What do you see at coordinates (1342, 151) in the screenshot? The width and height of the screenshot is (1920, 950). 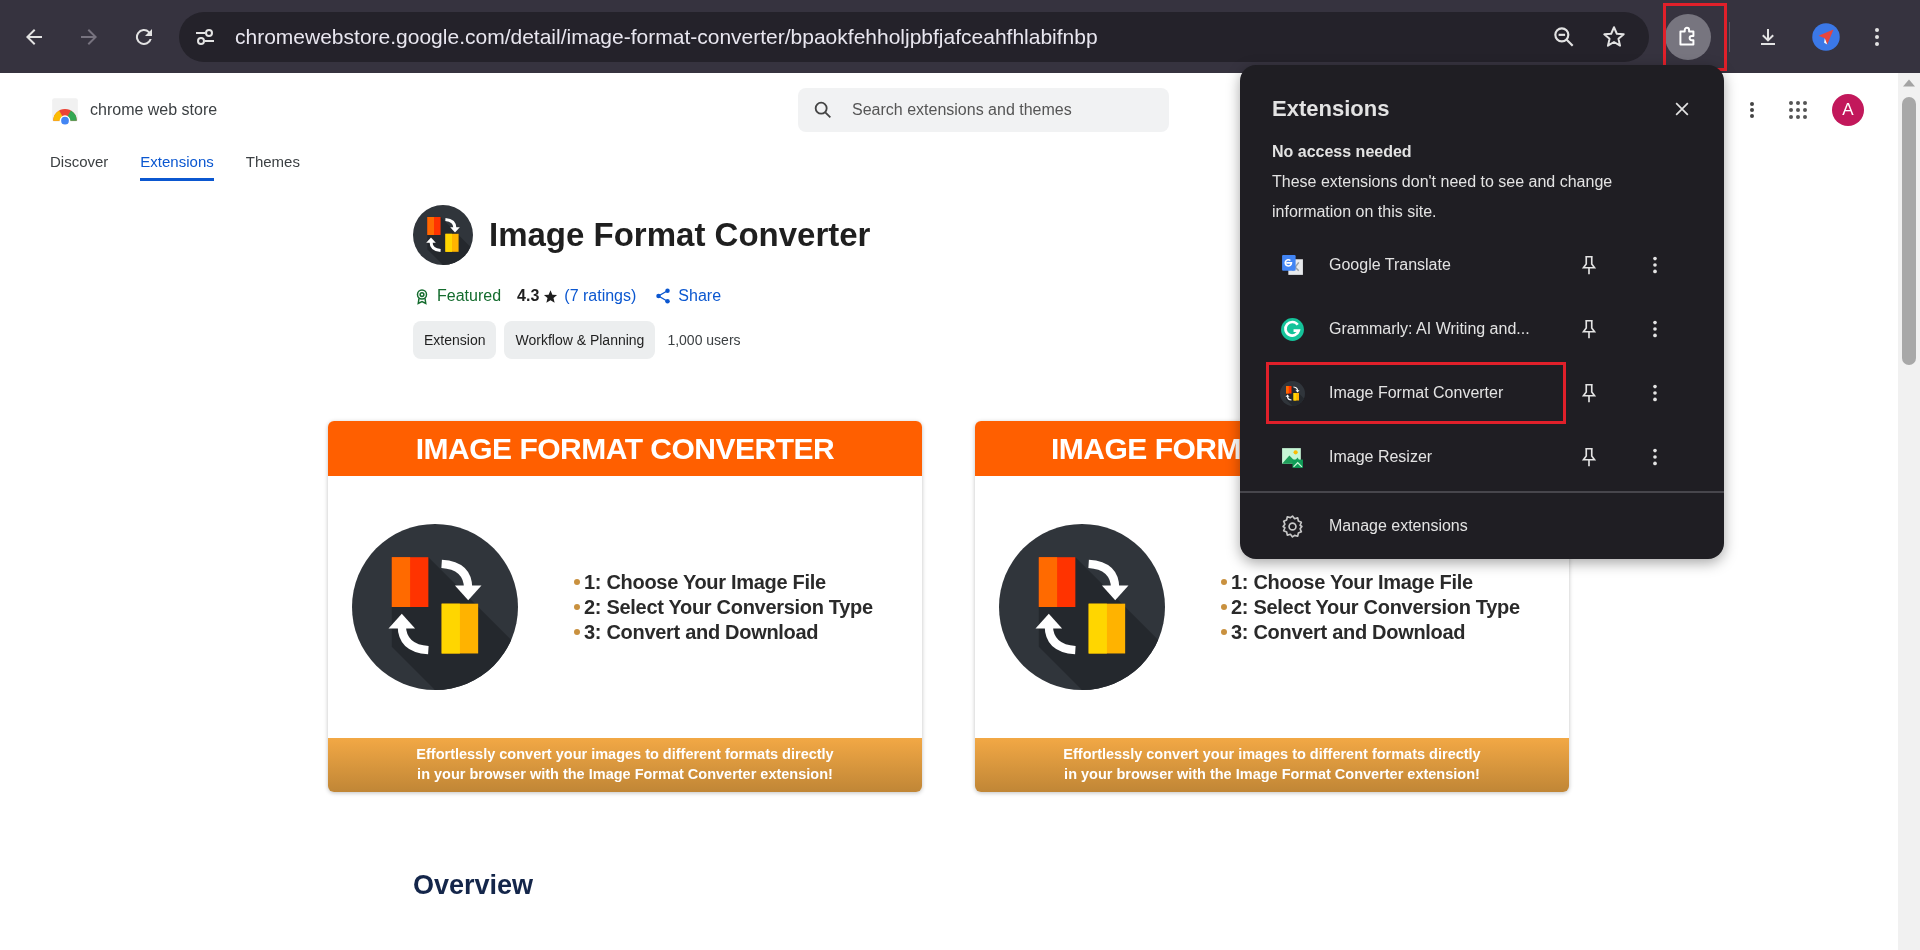 I see `section-label: No access needed` at bounding box center [1342, 151].